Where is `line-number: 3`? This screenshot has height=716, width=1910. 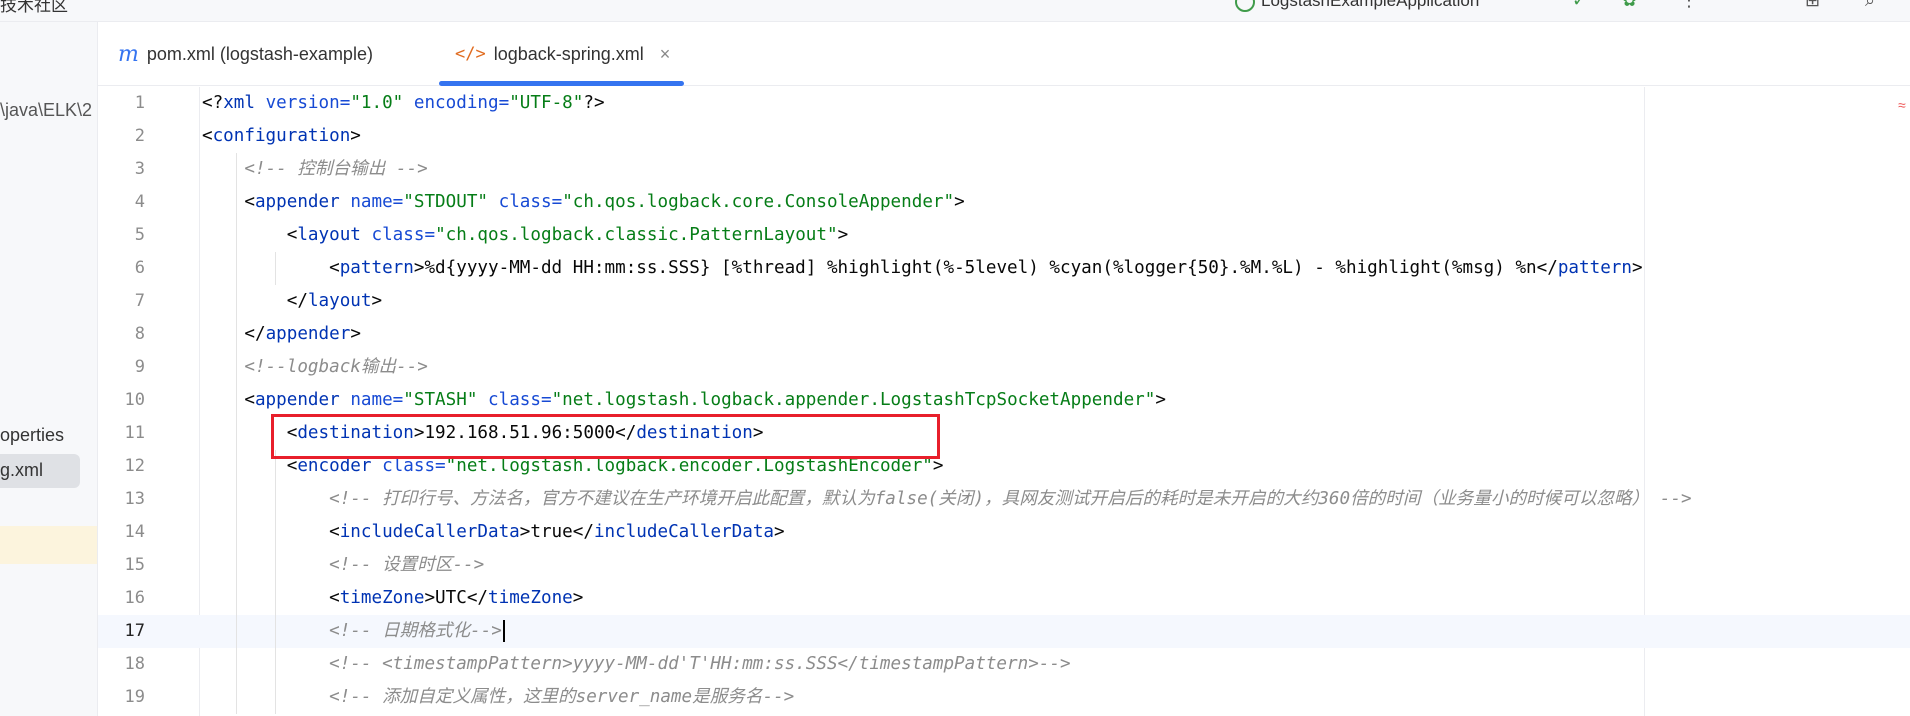 line-number: 3 is located at coordinates (139, 169).